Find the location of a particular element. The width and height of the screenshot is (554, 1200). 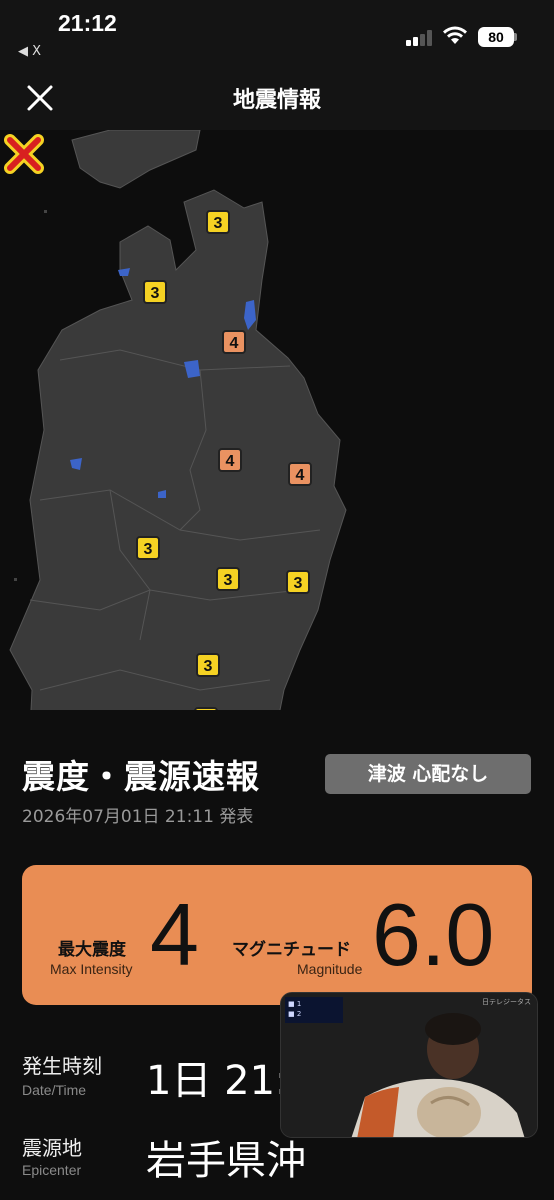

status-bar: 21:12 ◀ X 80 is located at coordinates (277, 34).